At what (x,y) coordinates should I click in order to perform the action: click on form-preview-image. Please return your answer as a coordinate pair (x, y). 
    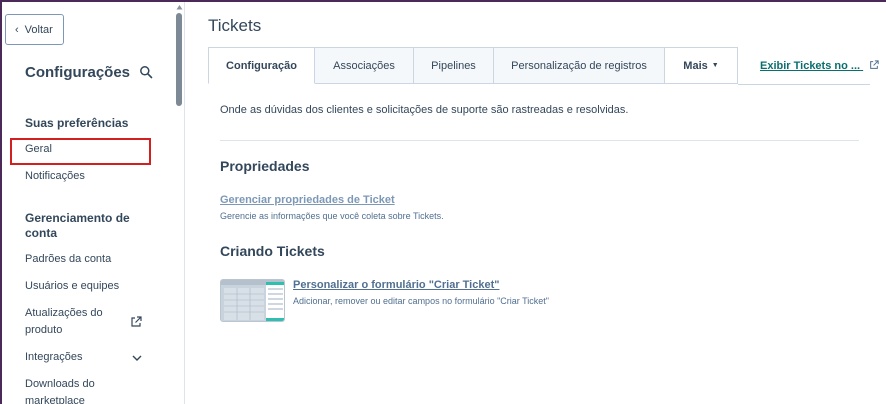
    Looking at the image, I should click on (252, 300).